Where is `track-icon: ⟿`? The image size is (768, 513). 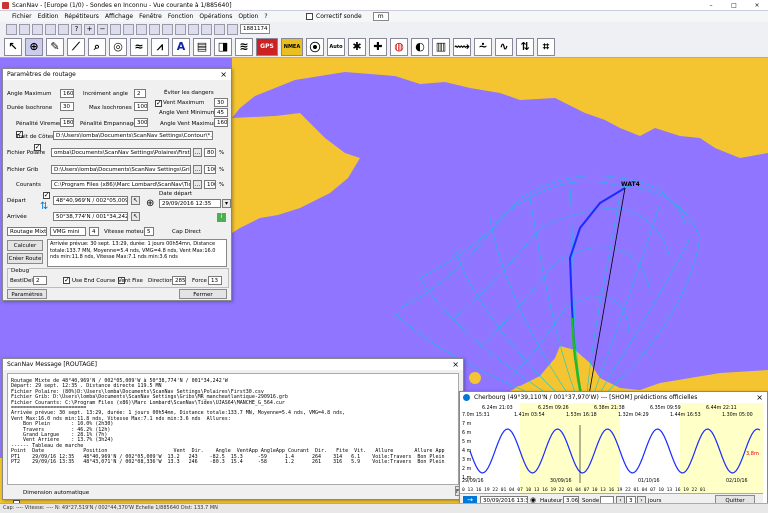
track-icon: ⟿ is located at coordinates (462, 46).